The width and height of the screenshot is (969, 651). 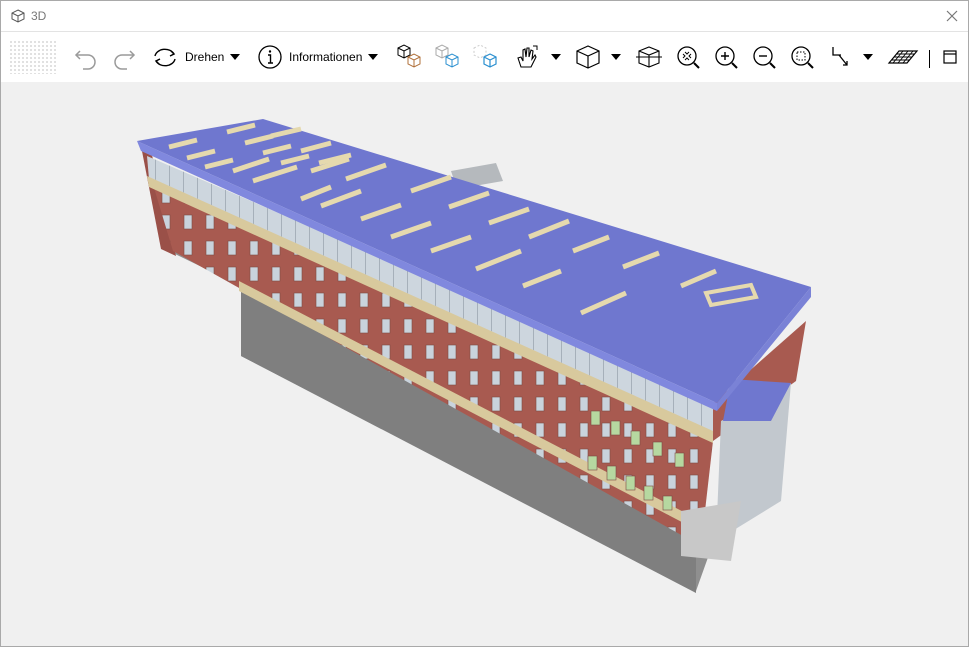 I want to click on toolbar: Drehen Informationen, so click(x=484, y=57).